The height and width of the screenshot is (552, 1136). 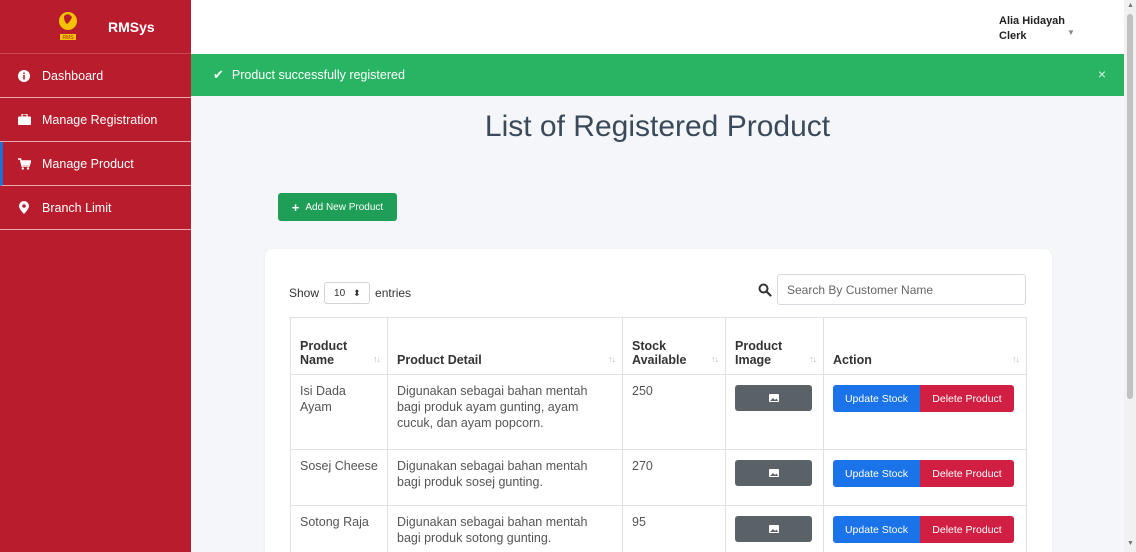 I want to click on success-alert: ✔ Product successfully registered ×, so click(x=657, y=75).